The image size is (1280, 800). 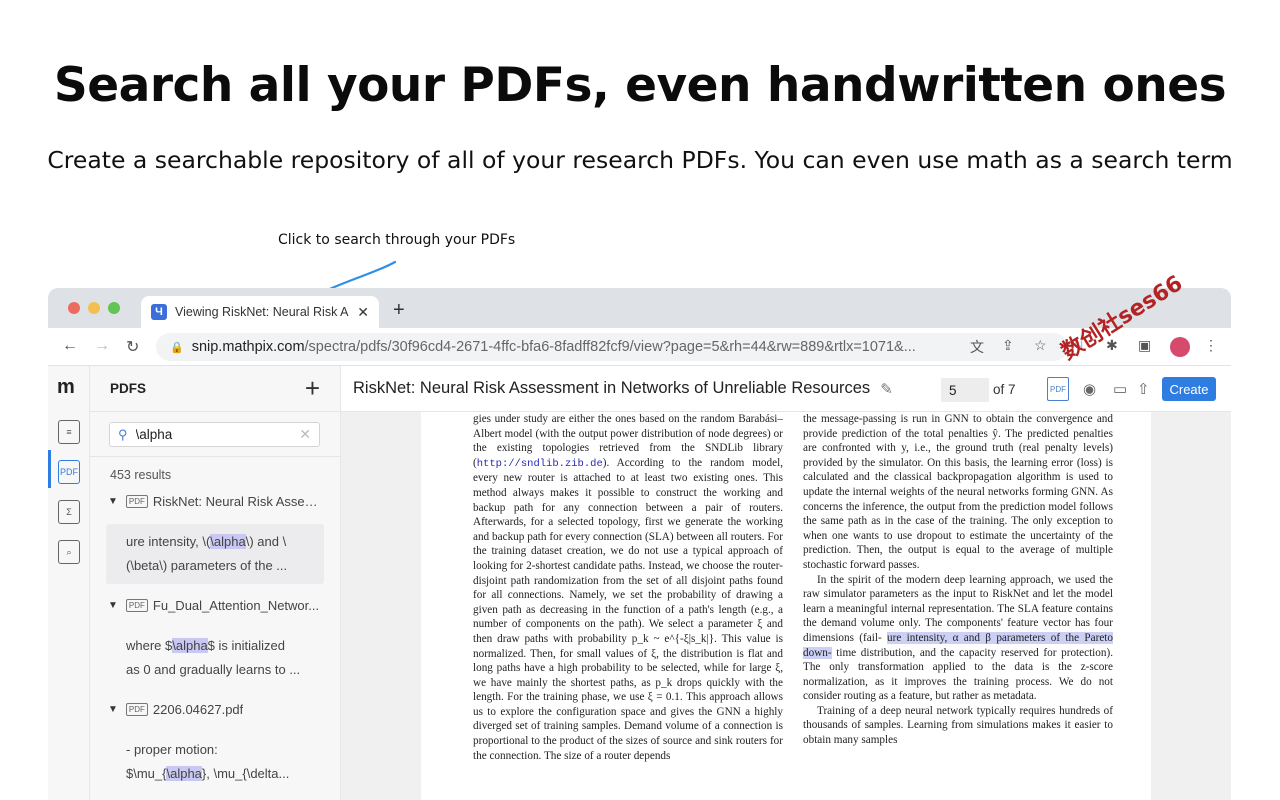 I want to click on reload-icon: ↻, so click(x=132, y=347).